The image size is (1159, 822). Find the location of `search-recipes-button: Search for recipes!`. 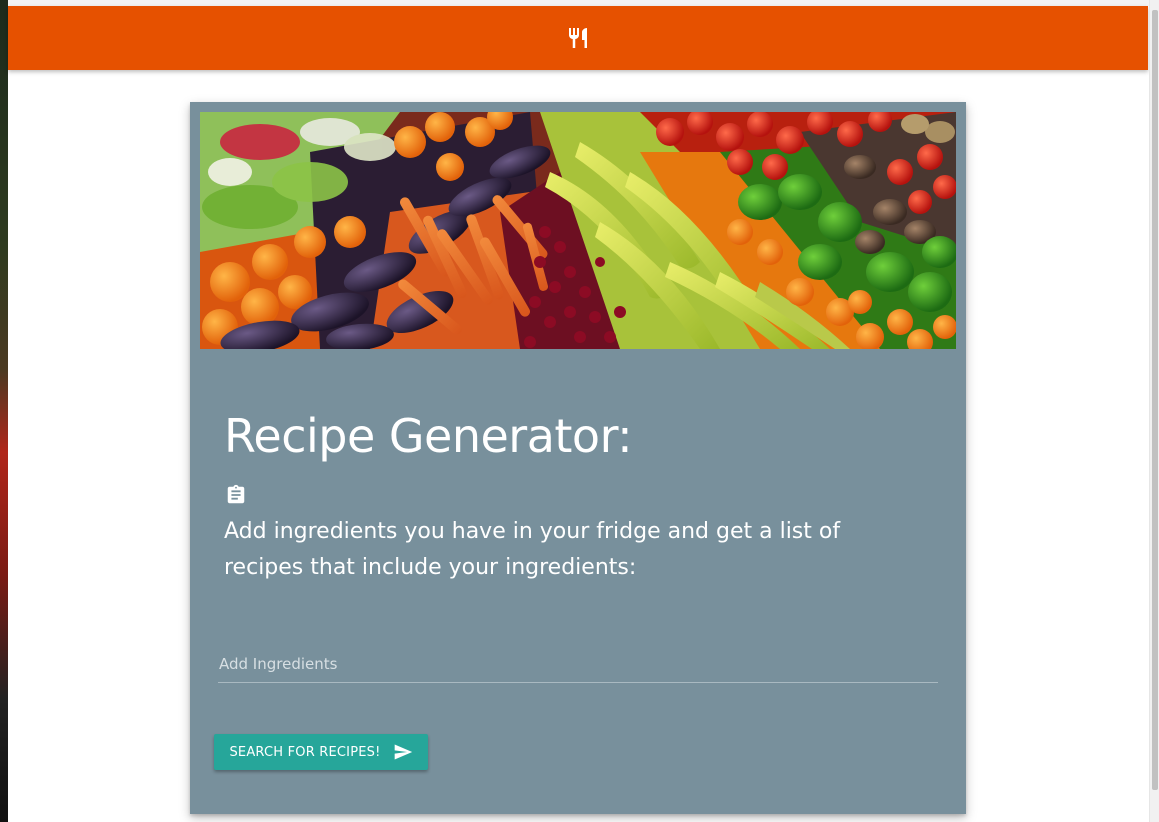

search-recipes-button: Search for recipes! is located at coordinates (321, 752).